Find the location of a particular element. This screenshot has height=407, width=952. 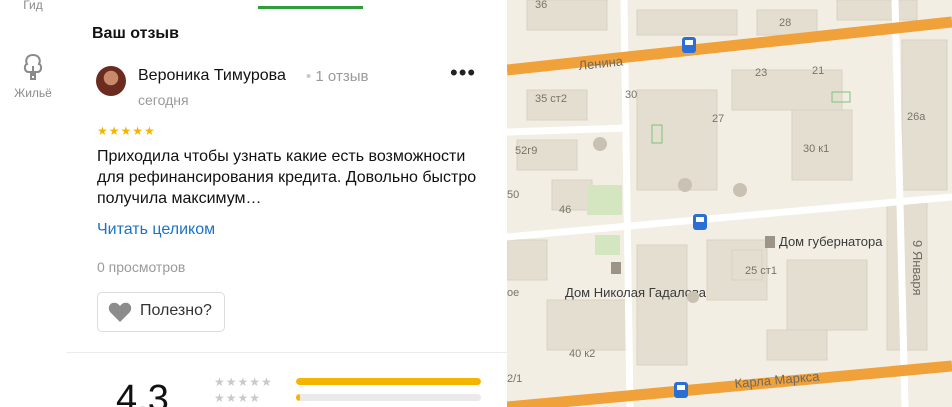

useful-button: Полезно? is located at coordinates (161, 312).